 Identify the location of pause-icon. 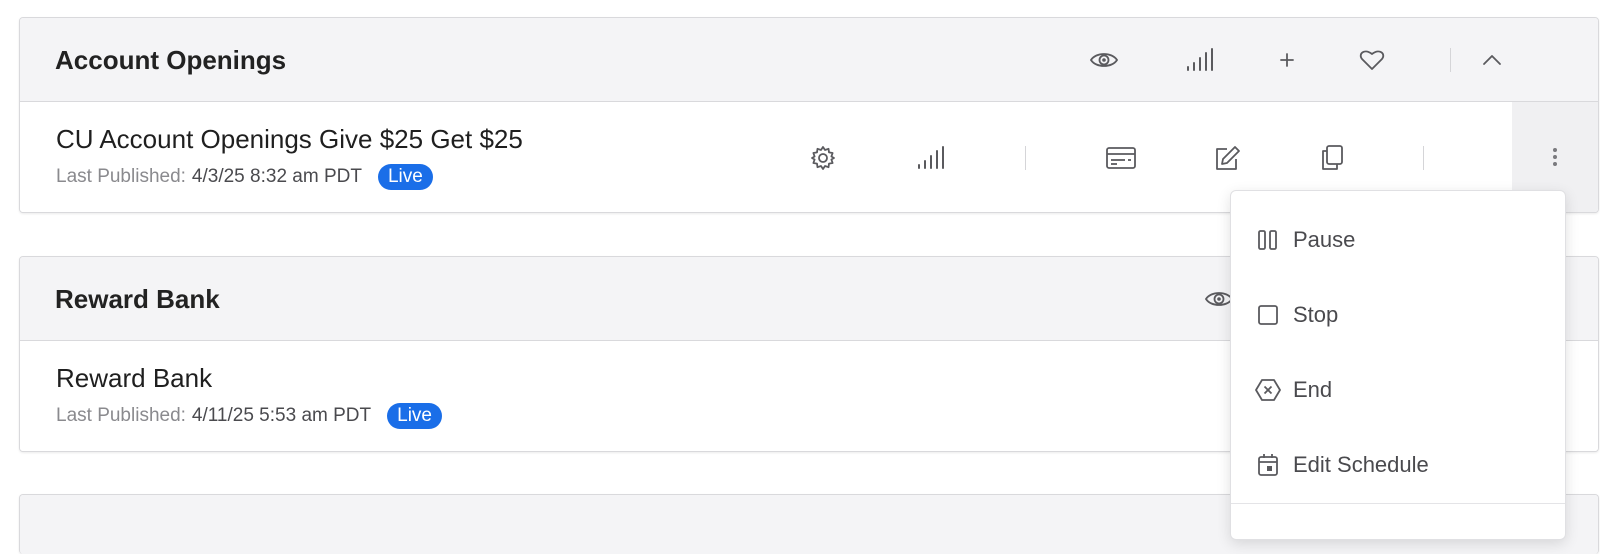
(1268, 240).